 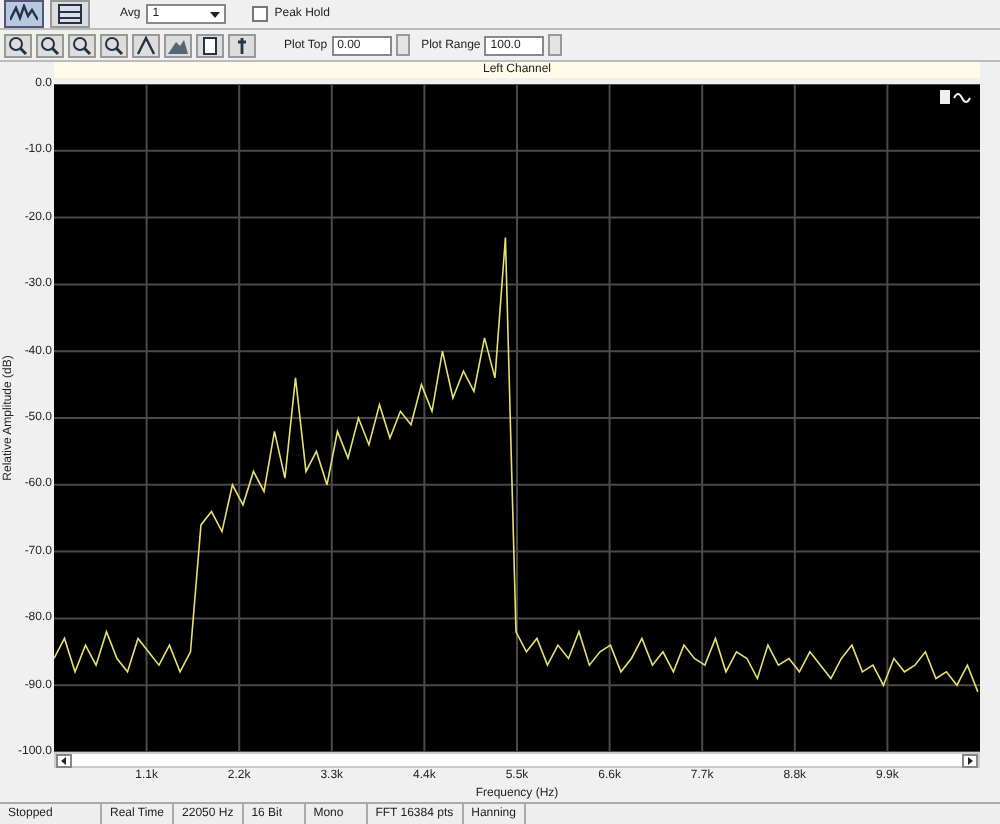 I want to click on zoom-in-button, so click(x=50, y=45).